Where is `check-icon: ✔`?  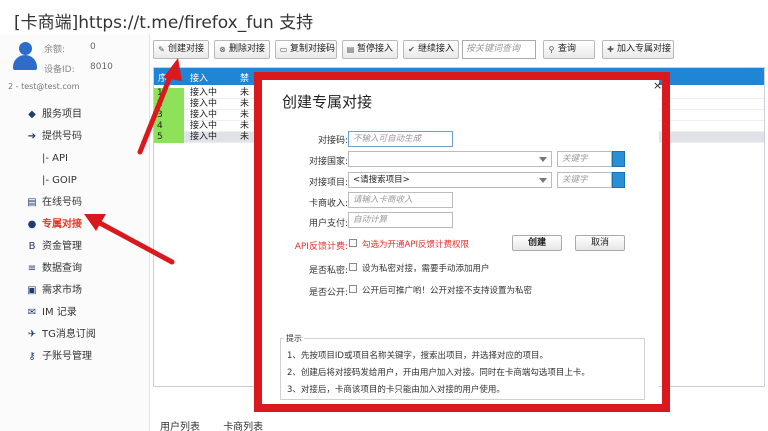
check-icon: ✔ is located at coordinates (411, 49).